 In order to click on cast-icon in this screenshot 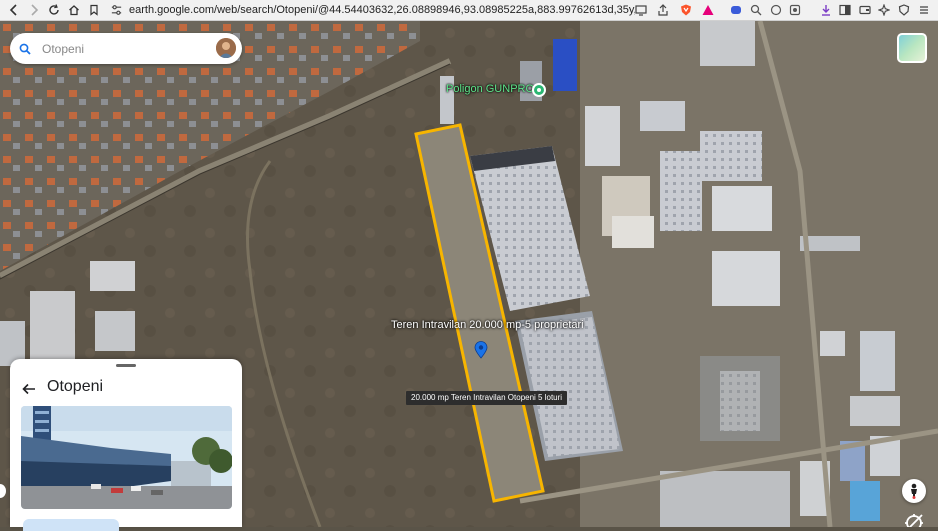, I will do `click(641, 10)`.